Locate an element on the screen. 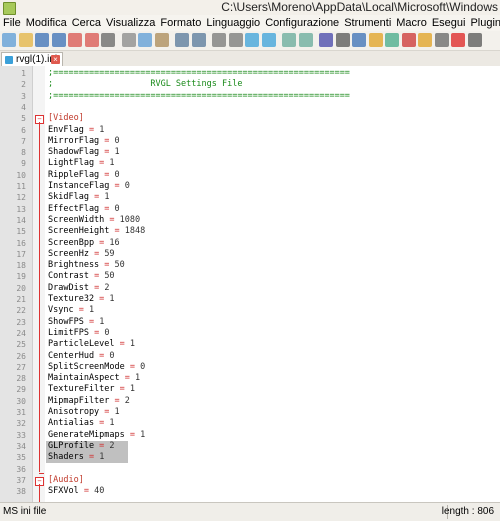 This screenshot has width=500, height=521. code-line: 2 ; RVGL Settings File is located at coordinates (250, 84).